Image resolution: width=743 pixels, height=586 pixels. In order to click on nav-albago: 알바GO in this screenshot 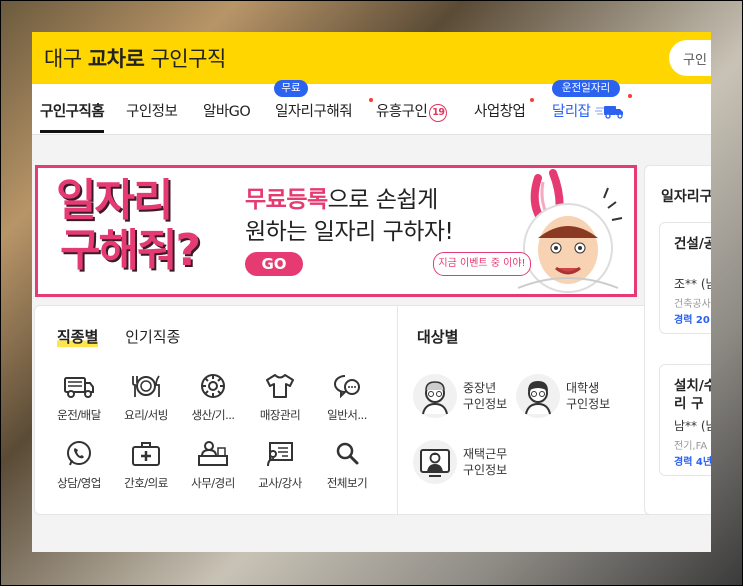, I will do `click(227, 110)`.